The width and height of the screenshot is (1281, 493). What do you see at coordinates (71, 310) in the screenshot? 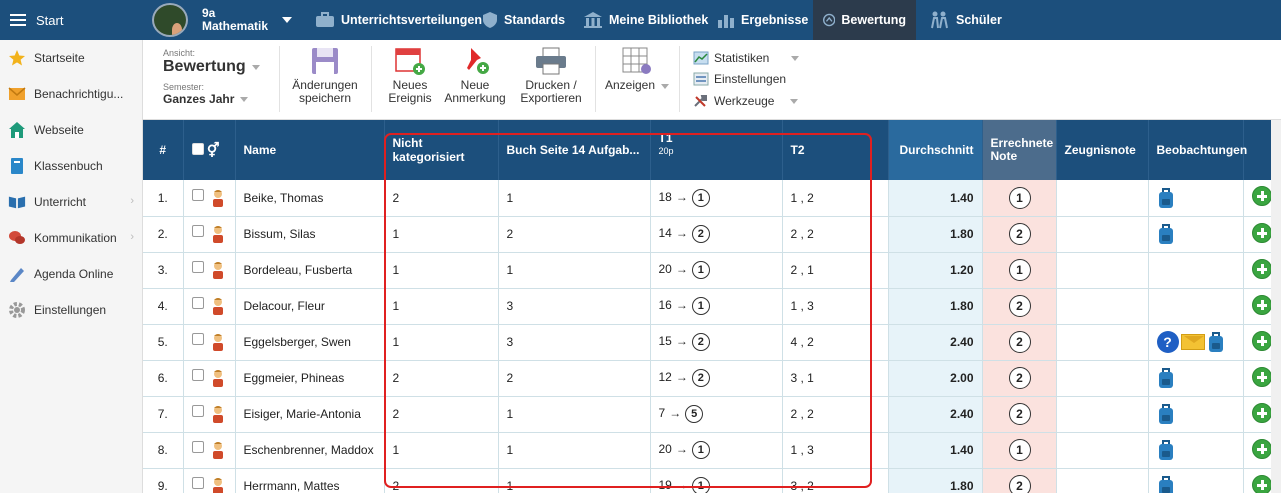
I see `sidebar-item-einstellungen: Einstellungen` at bounding box center [71, 310].